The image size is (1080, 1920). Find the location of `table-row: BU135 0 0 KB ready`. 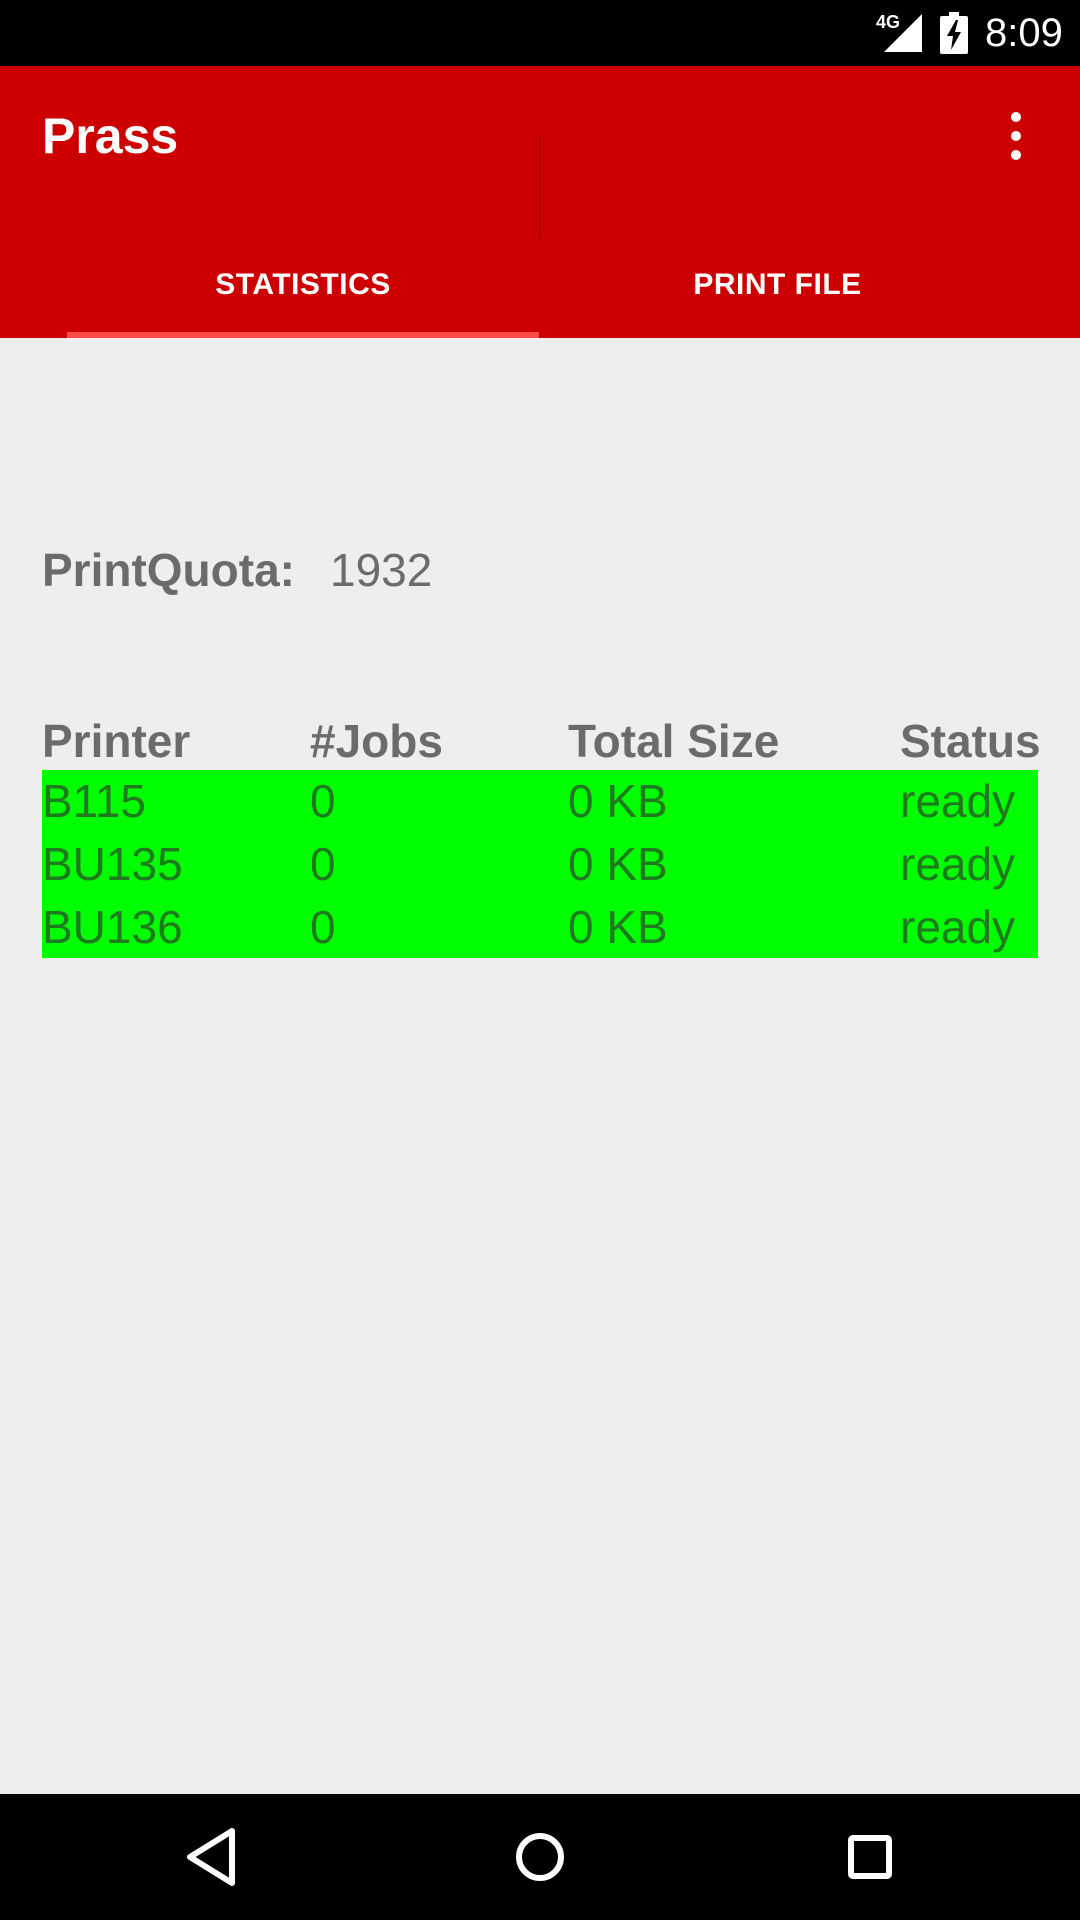

table-row: BU135 0 0 KB ready is located at coordinates (540, 864).